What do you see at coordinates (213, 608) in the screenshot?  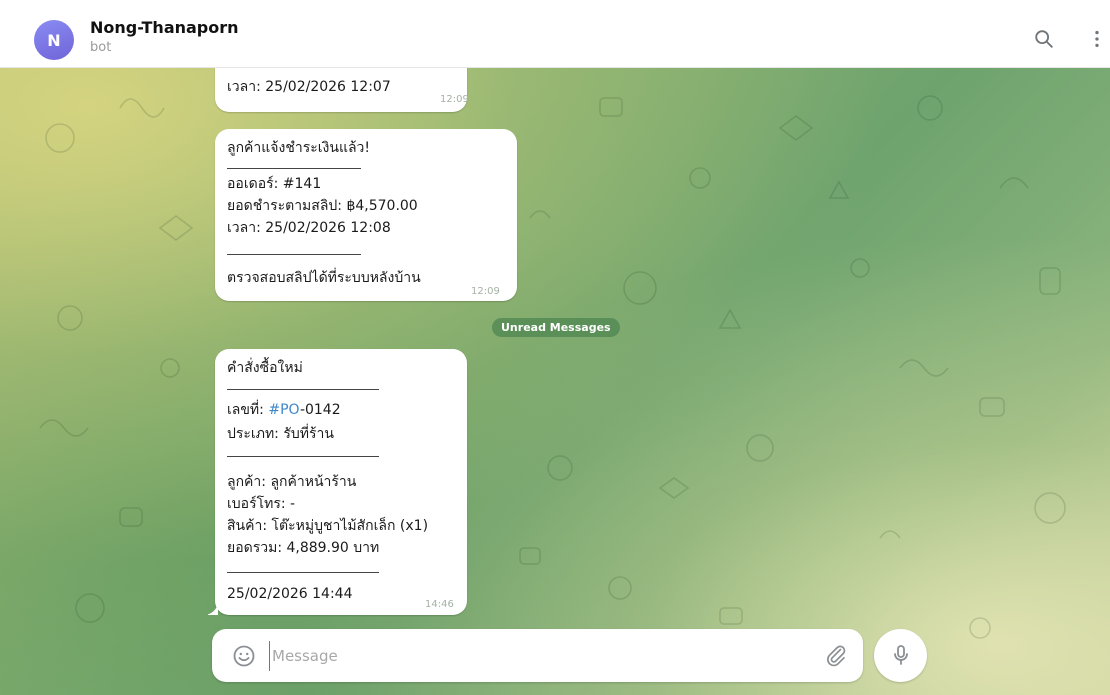 I see `bubble-tail` at bounding box center [213, 608].